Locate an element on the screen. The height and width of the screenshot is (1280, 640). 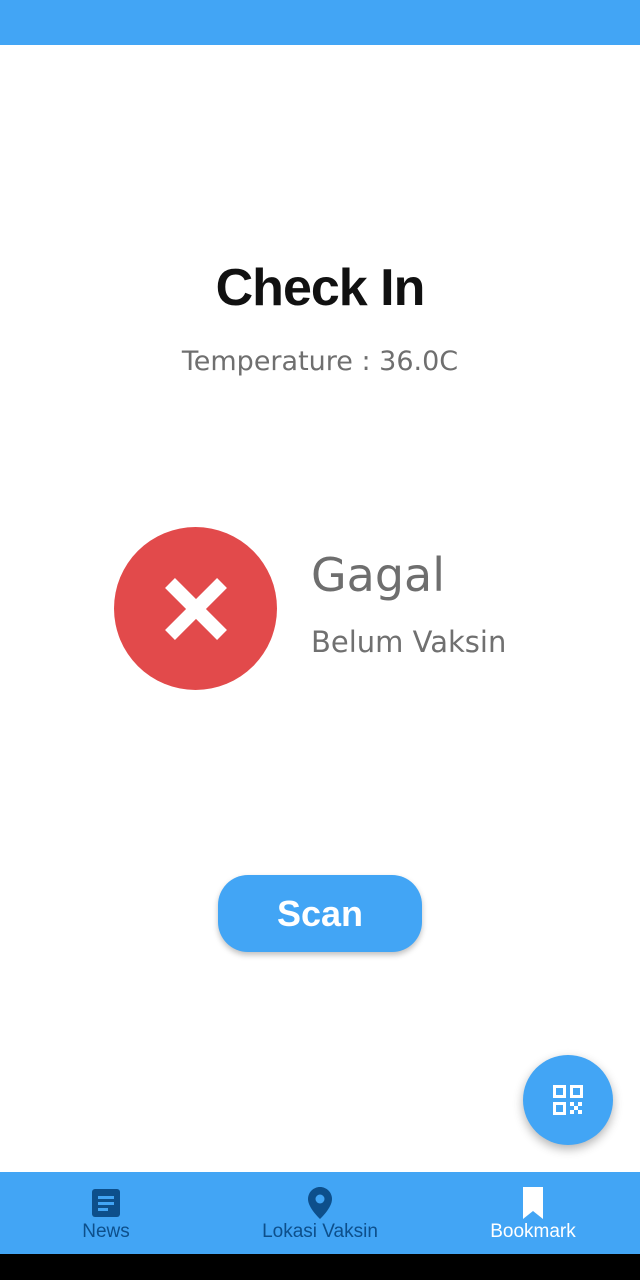
nav-item-news: News is located at coordinates (106, 1213).